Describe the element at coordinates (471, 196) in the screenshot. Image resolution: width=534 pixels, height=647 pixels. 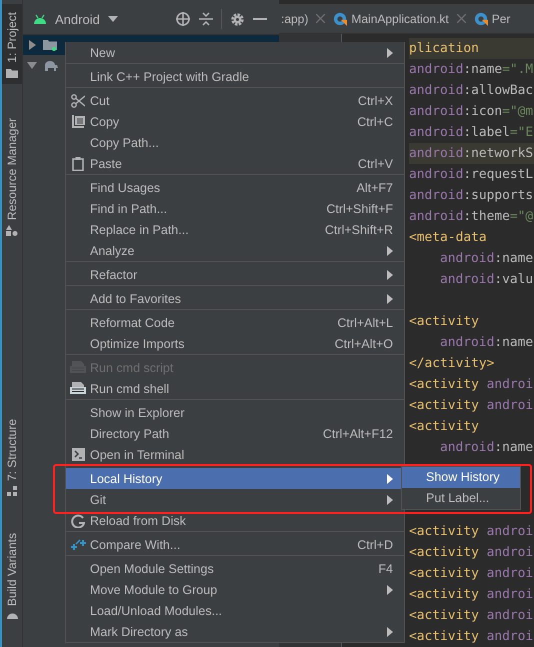
I see `code-line: android:supports` at that location.